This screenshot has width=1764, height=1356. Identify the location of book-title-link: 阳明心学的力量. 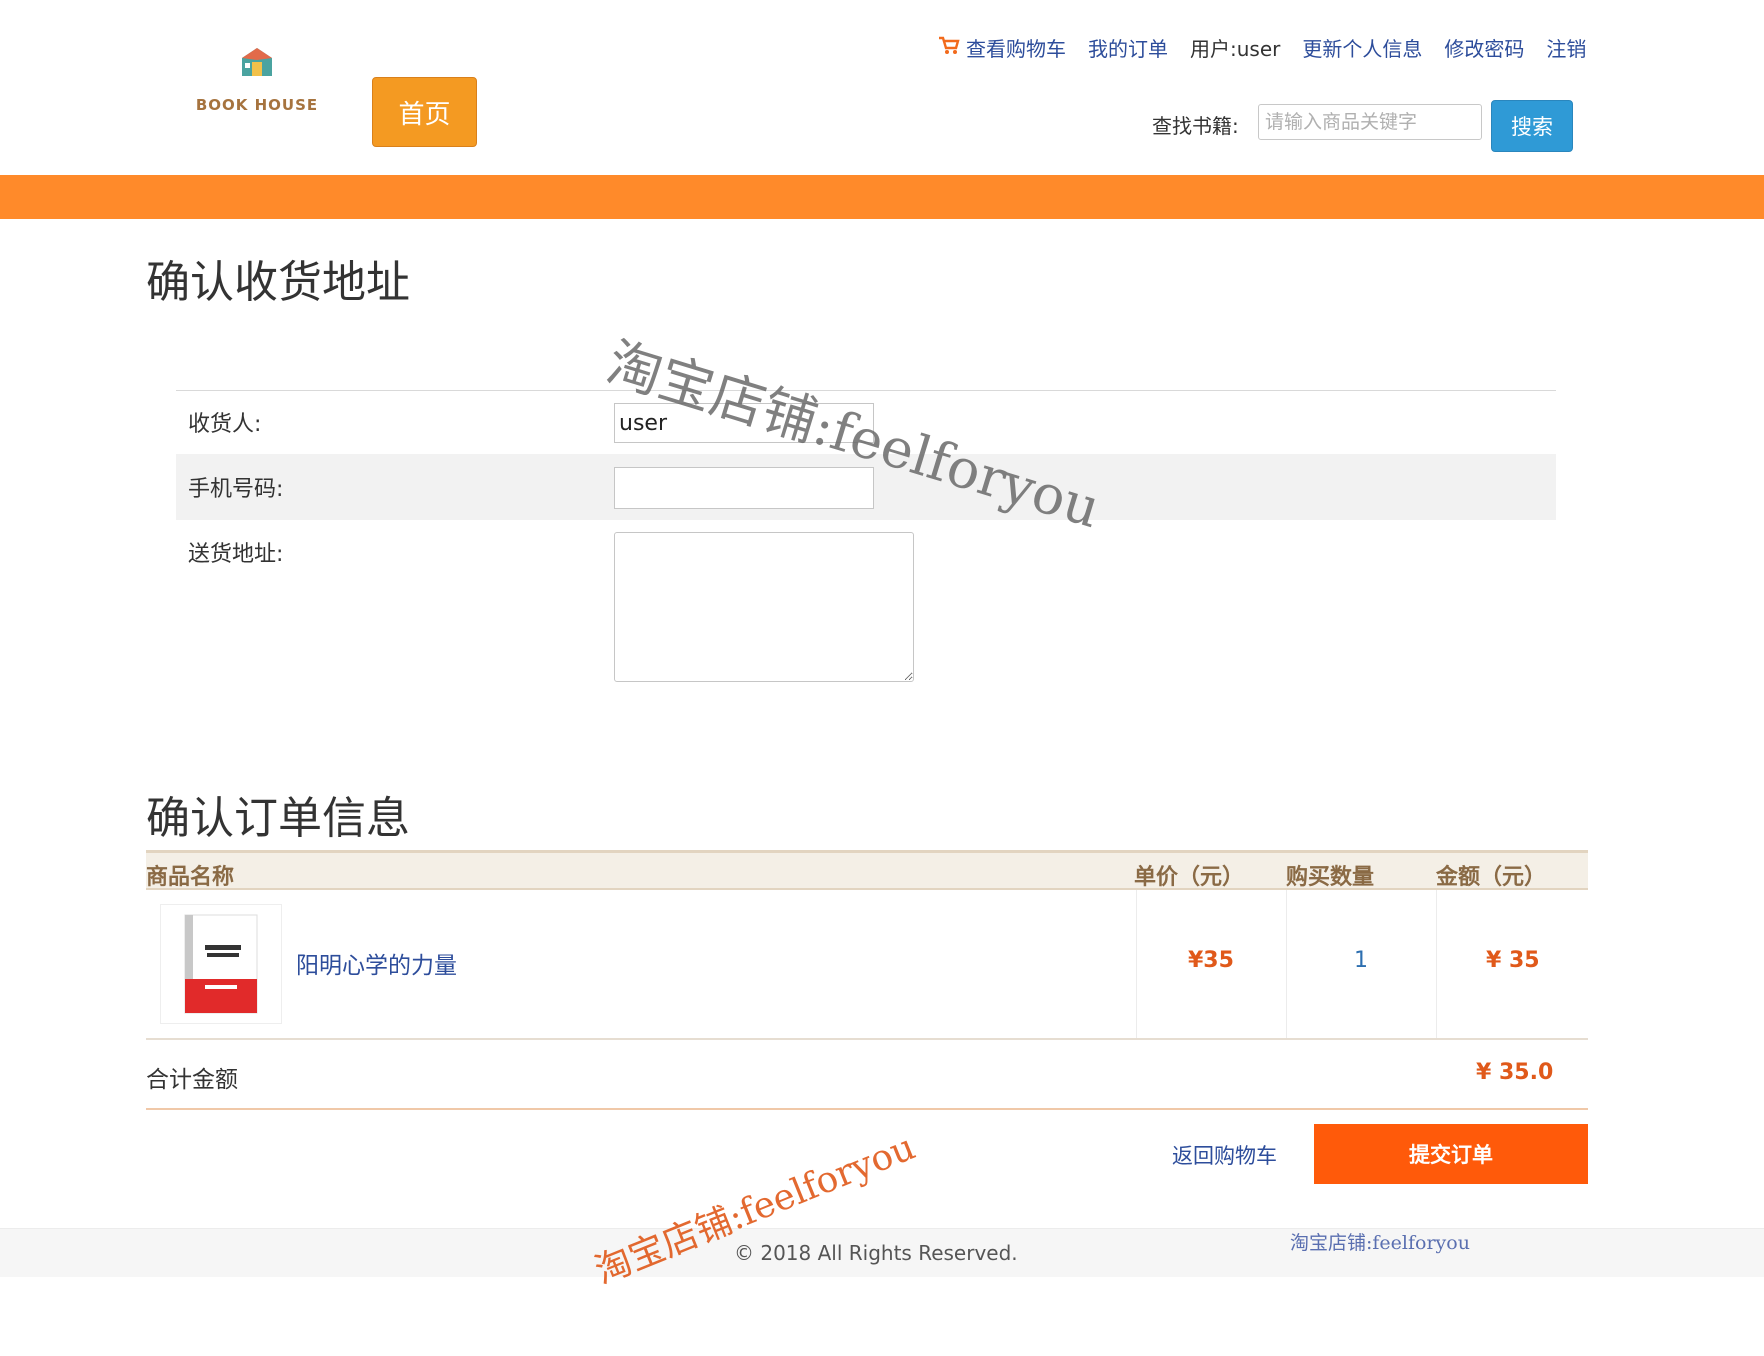
(376, 963).